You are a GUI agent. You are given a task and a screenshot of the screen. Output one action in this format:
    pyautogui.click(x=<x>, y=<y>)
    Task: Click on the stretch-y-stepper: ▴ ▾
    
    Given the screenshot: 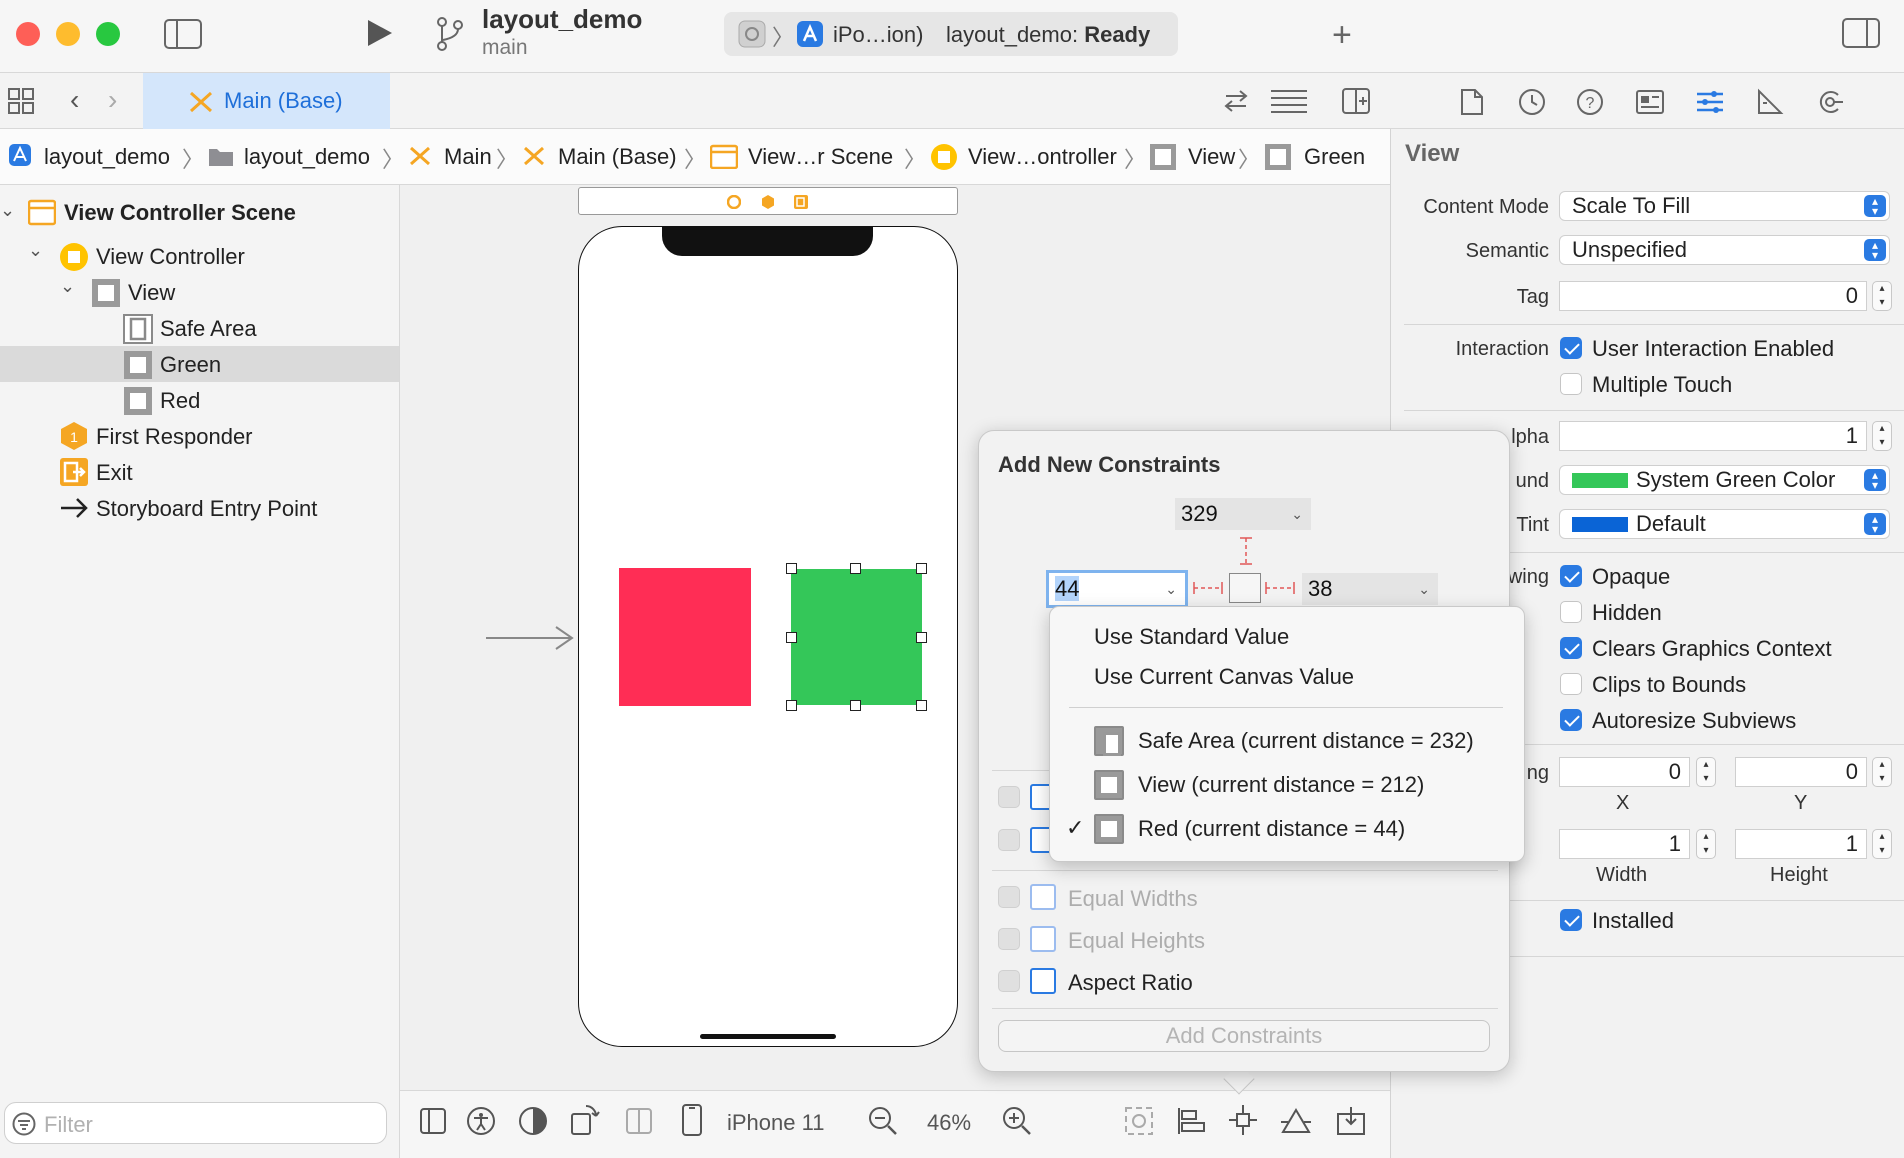 What is the action you would take?
    pyautogui.click(x=1882, y=772)
    